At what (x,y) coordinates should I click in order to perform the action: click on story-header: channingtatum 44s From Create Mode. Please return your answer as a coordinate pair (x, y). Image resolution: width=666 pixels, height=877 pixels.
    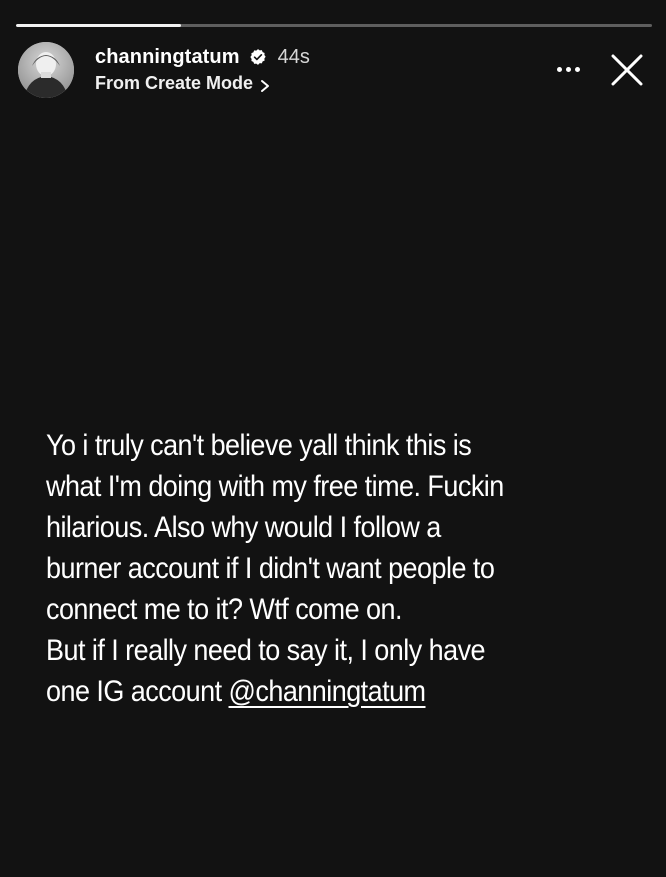
    Looking at the image, I should click on (338, 71).